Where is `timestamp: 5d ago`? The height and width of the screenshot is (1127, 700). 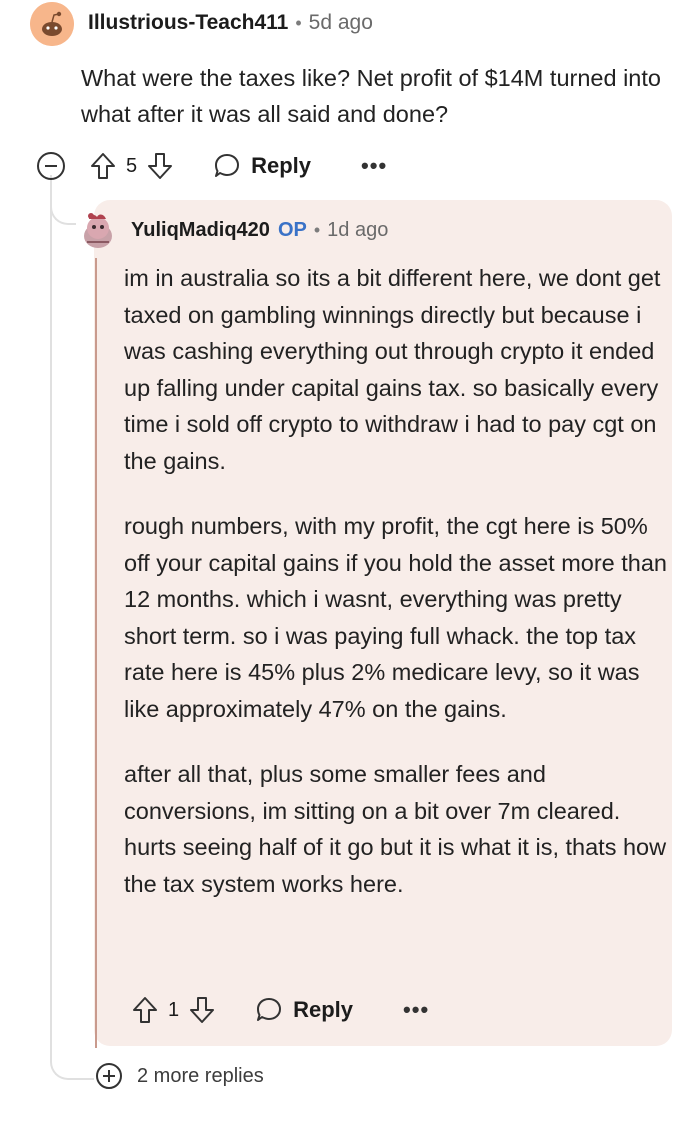 timestamp: 5d ago is located at coordinates (340, 22).